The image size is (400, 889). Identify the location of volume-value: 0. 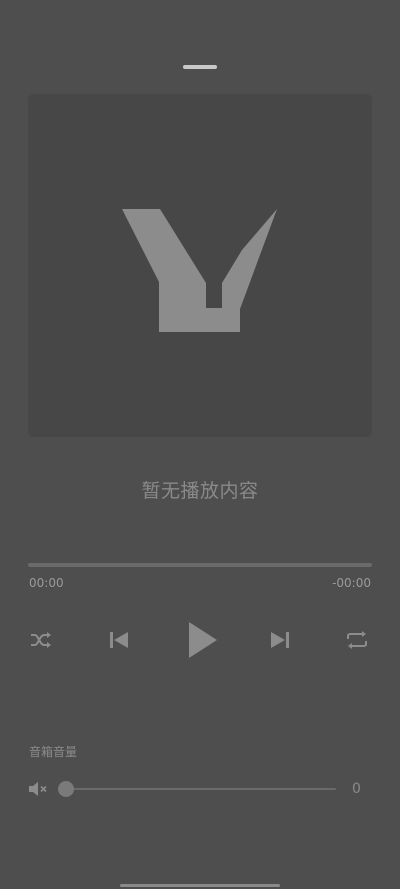
(356, 789).